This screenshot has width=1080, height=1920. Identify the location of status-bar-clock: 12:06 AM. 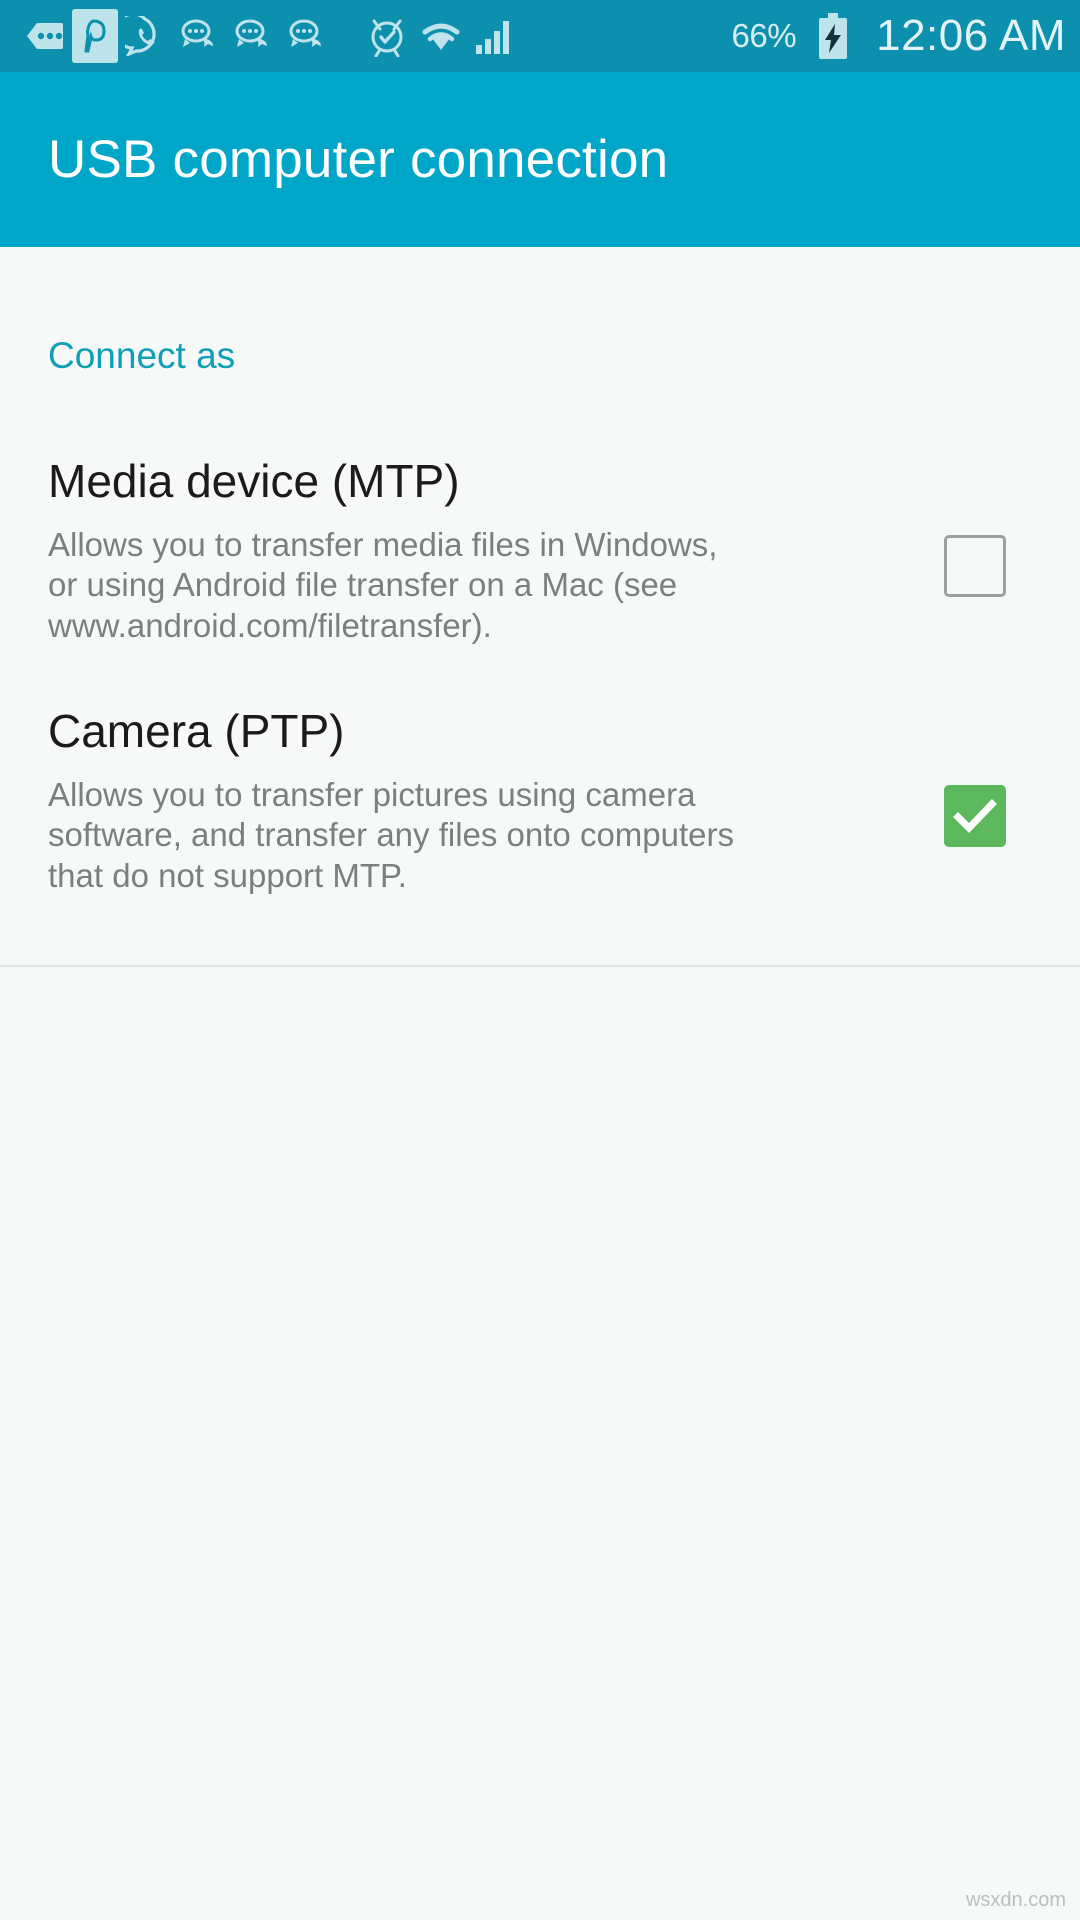
(971, 35).